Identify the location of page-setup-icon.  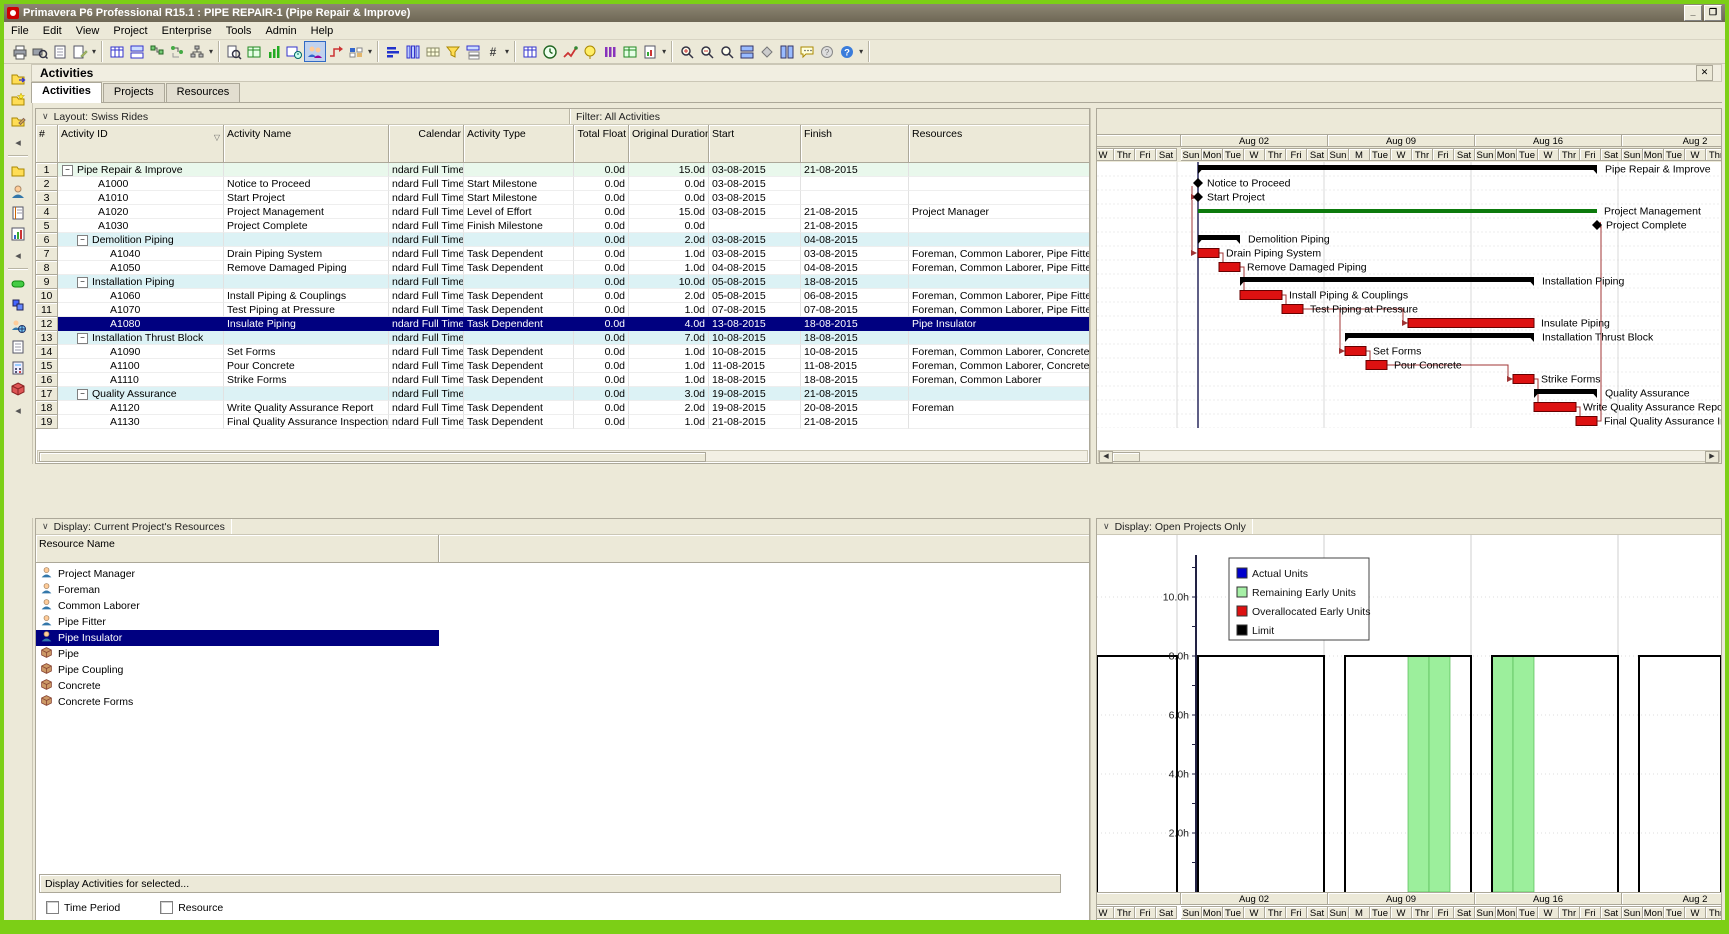
(60, 51).